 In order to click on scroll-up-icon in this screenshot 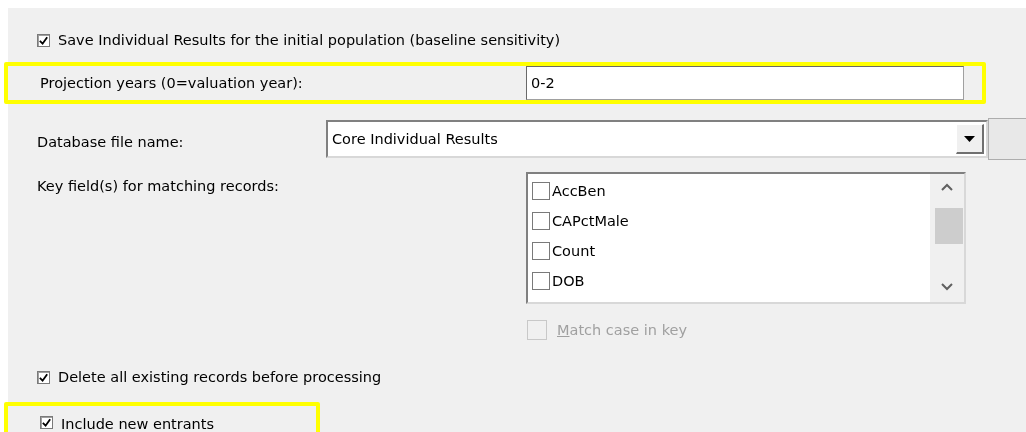, I will do `click(947, 187)`.